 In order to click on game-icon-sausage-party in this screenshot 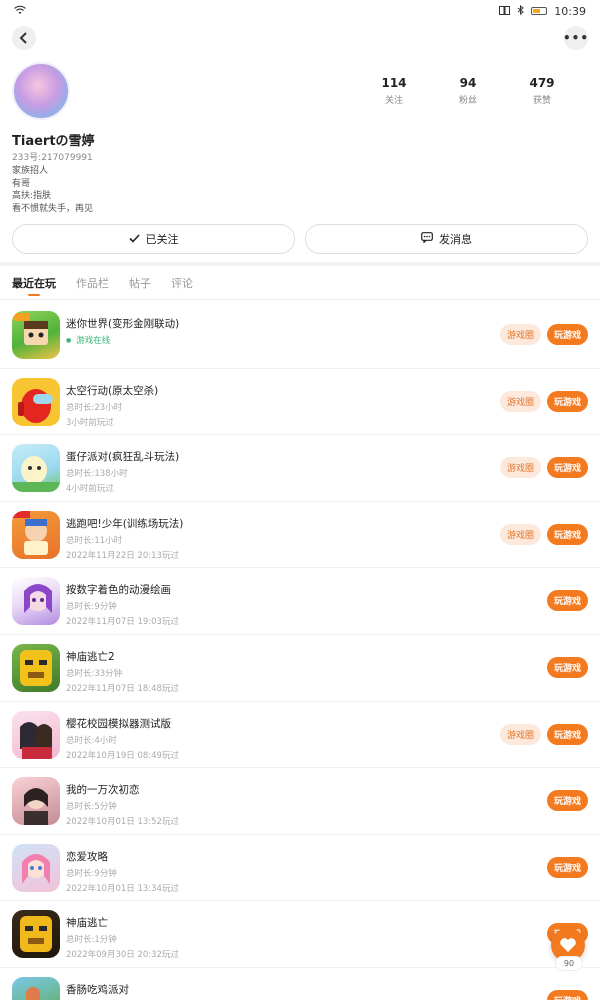, I will do `click(36, 988)`.